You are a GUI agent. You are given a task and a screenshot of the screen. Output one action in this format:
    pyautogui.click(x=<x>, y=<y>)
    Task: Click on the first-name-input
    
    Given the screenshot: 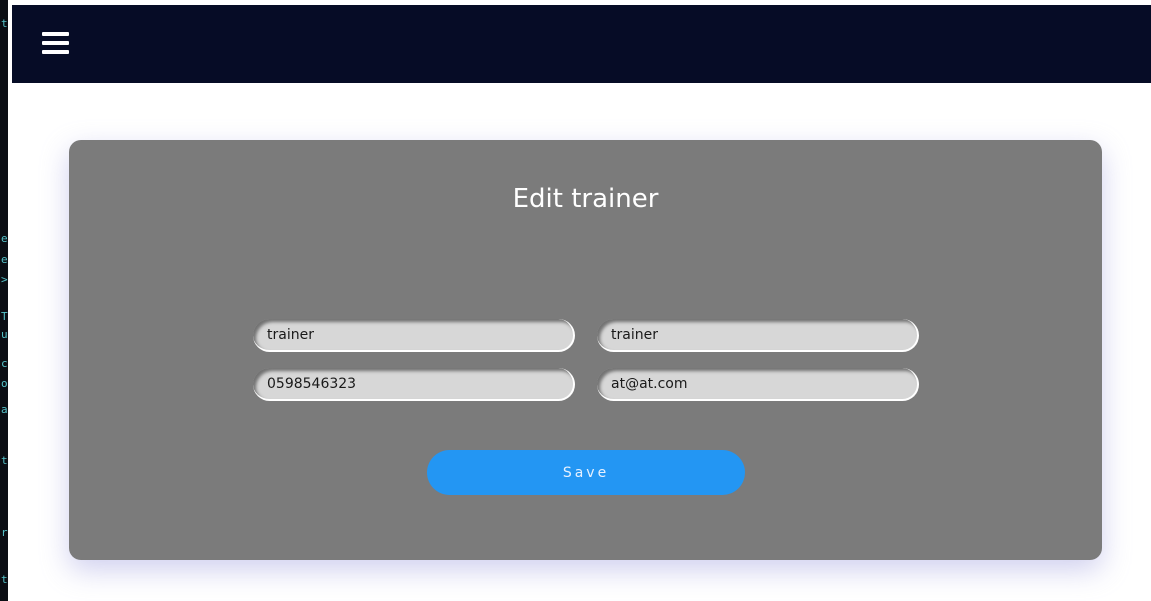 What is the action you would take?
    pyautogui.click(x=414, y=335)
    